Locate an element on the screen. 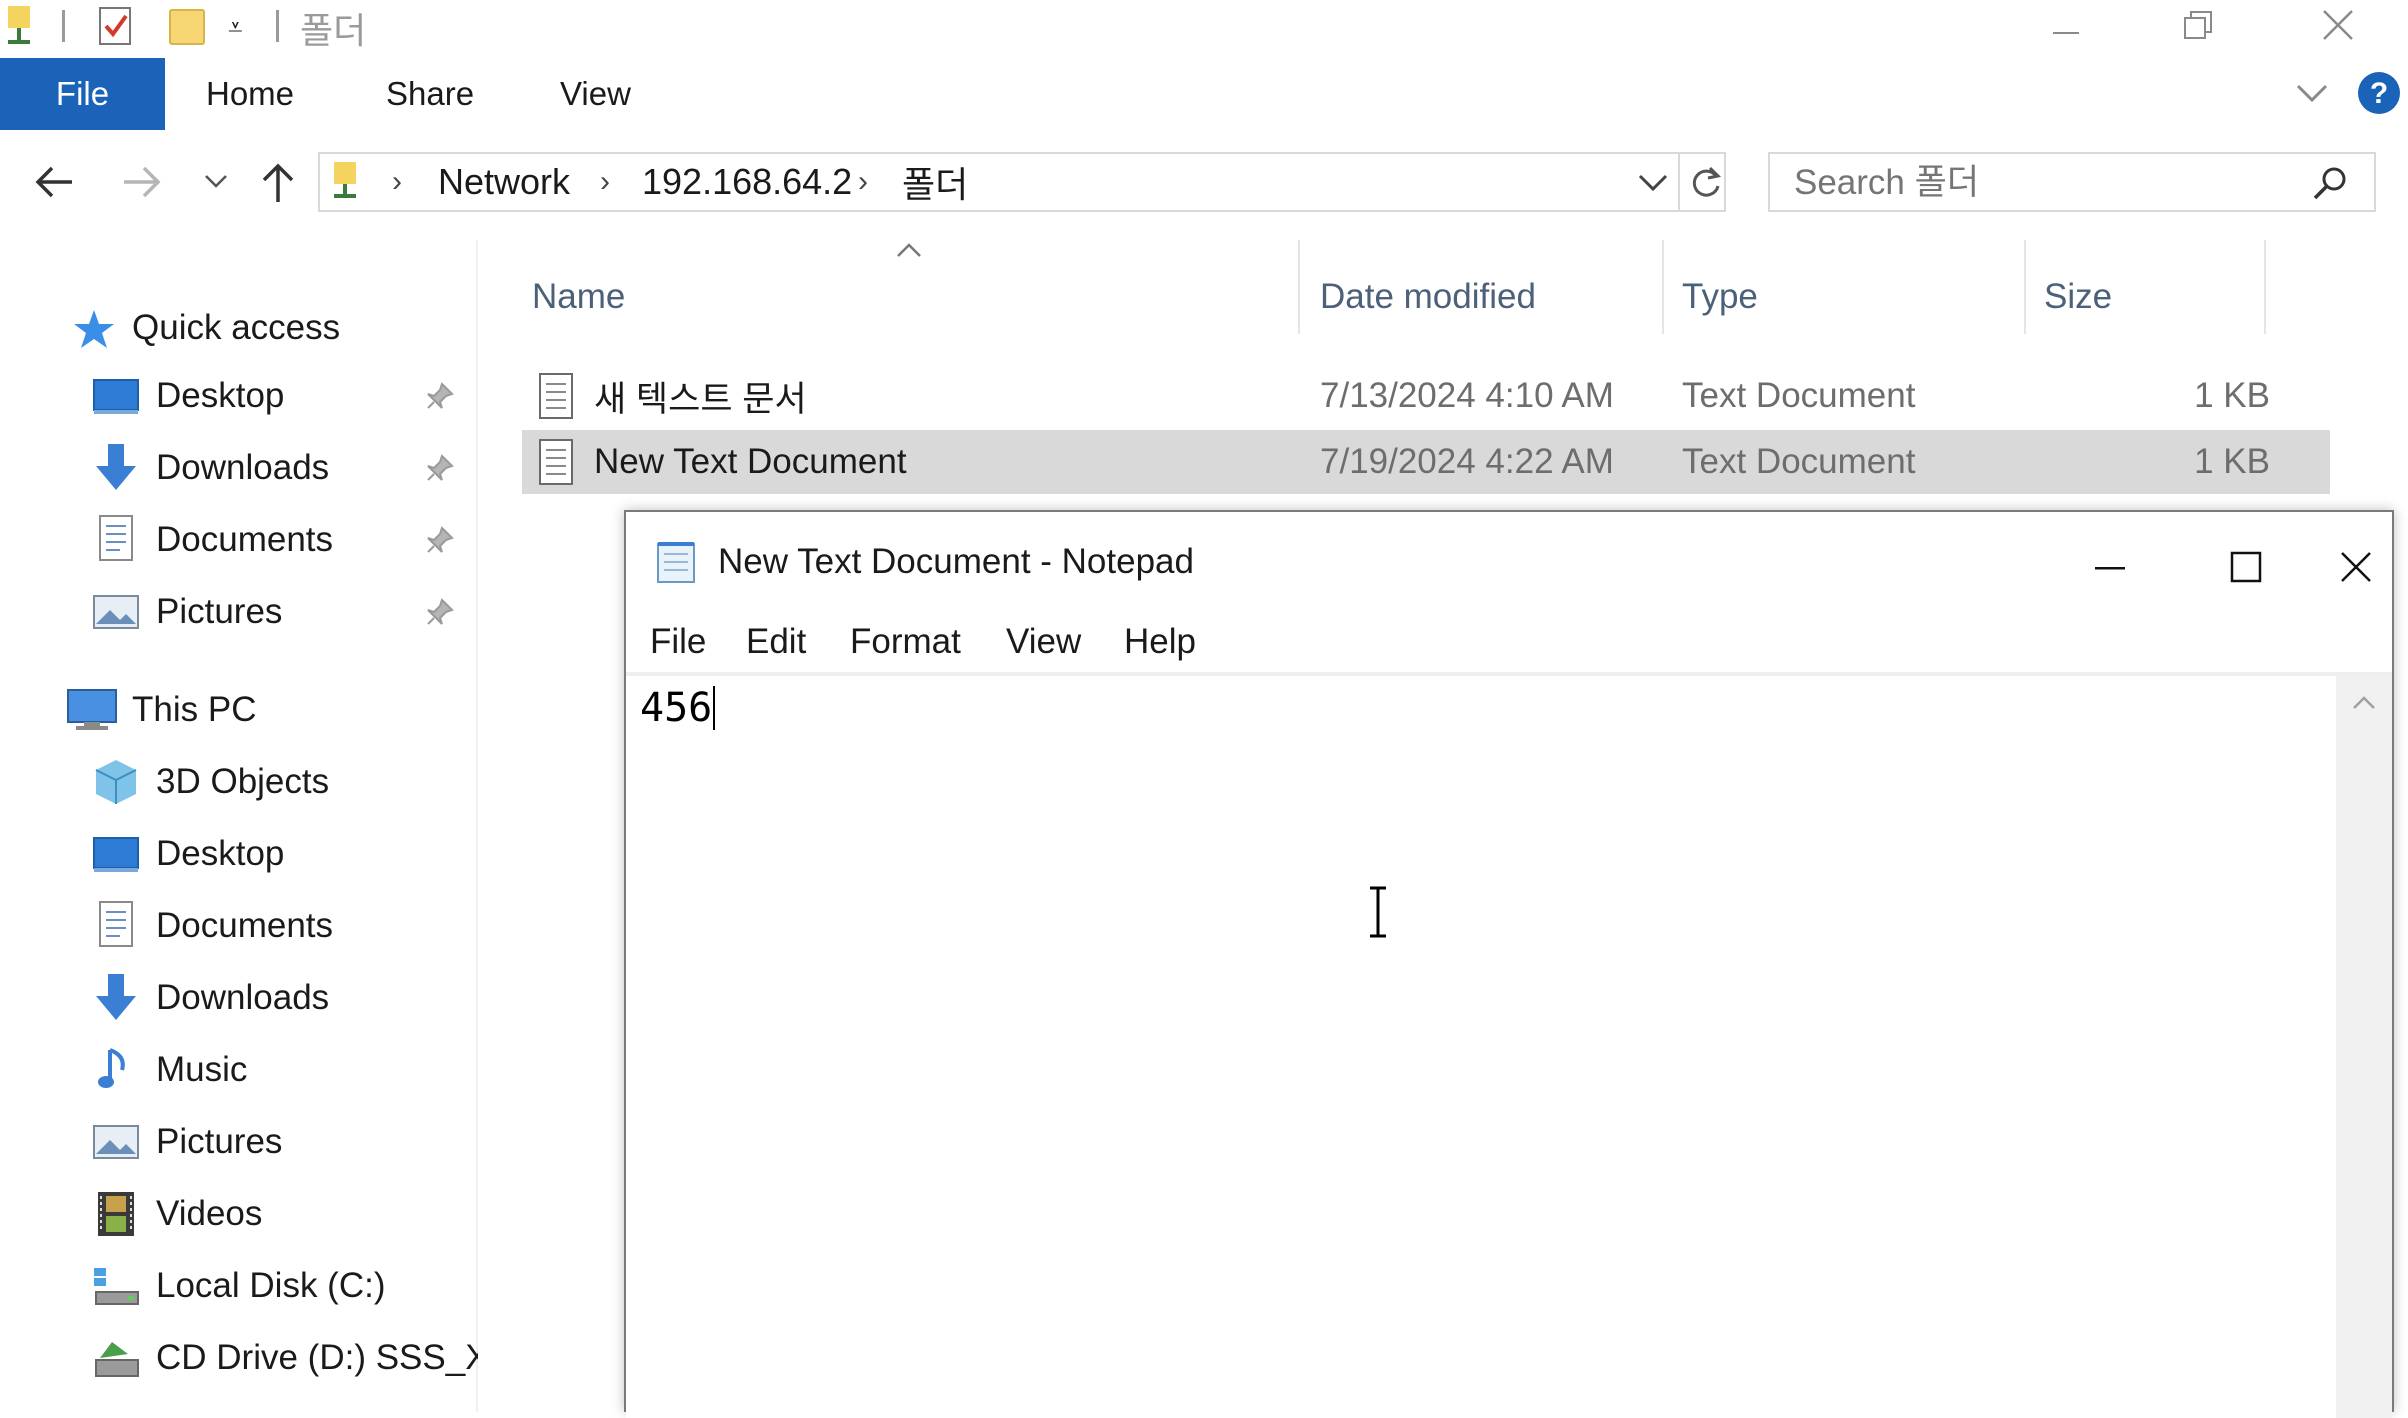  sort-ascending-icon is located at coordinates (909, 250).